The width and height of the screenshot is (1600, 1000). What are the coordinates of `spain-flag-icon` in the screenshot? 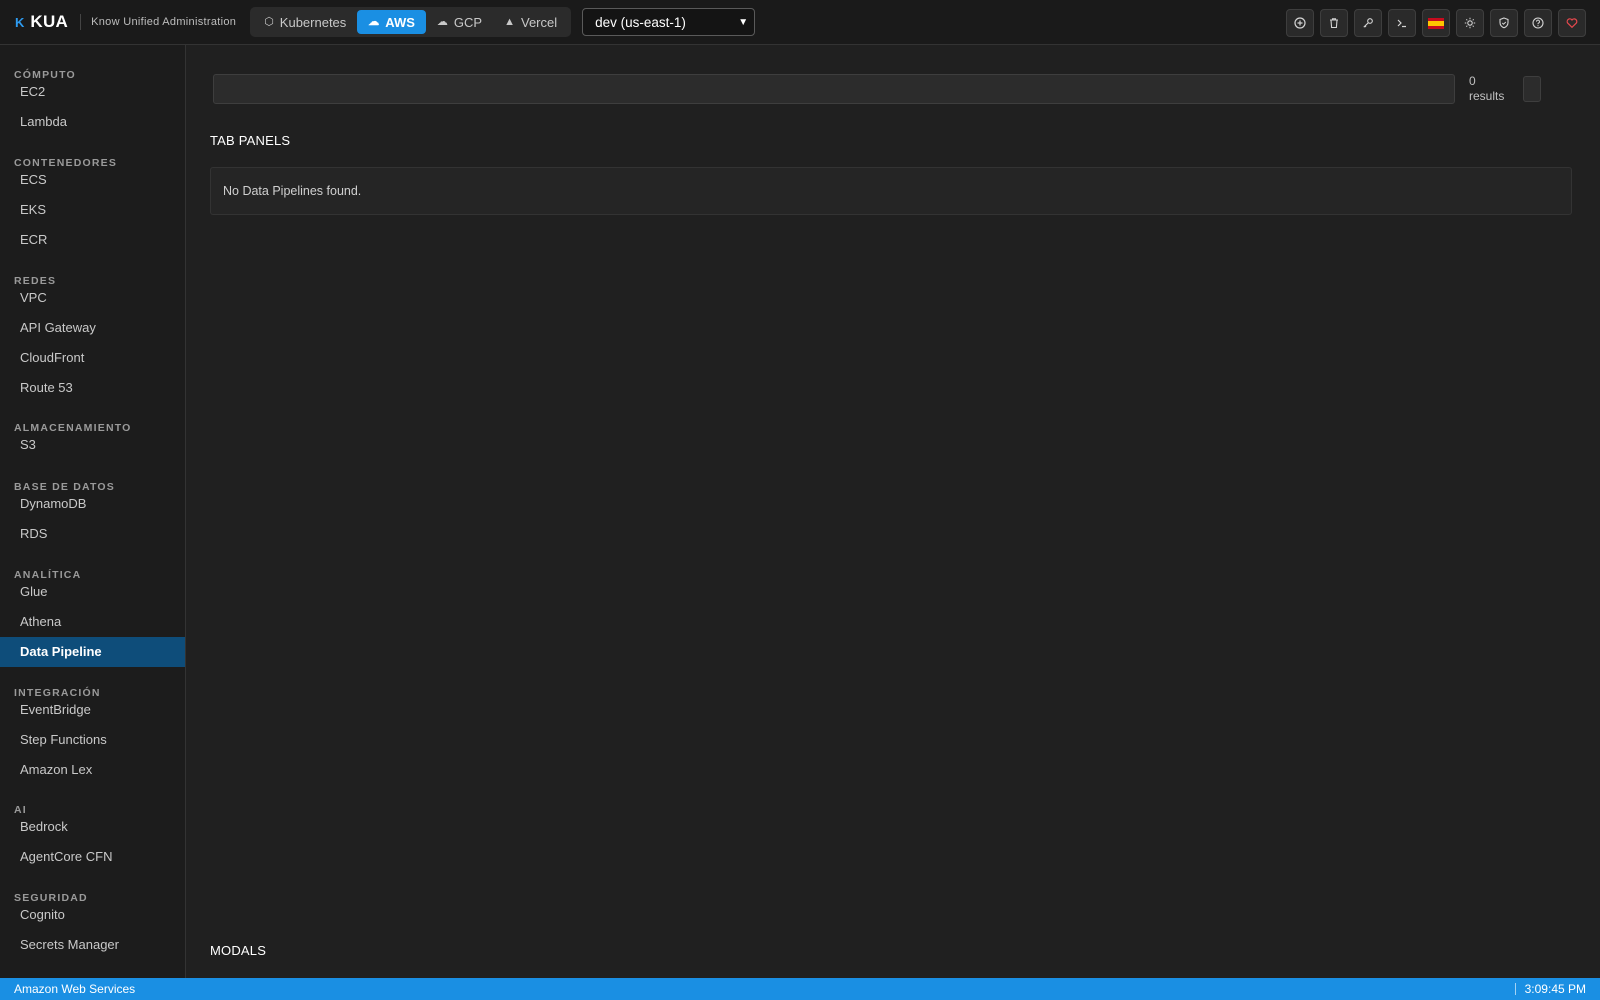 It's located at (1436, 23).